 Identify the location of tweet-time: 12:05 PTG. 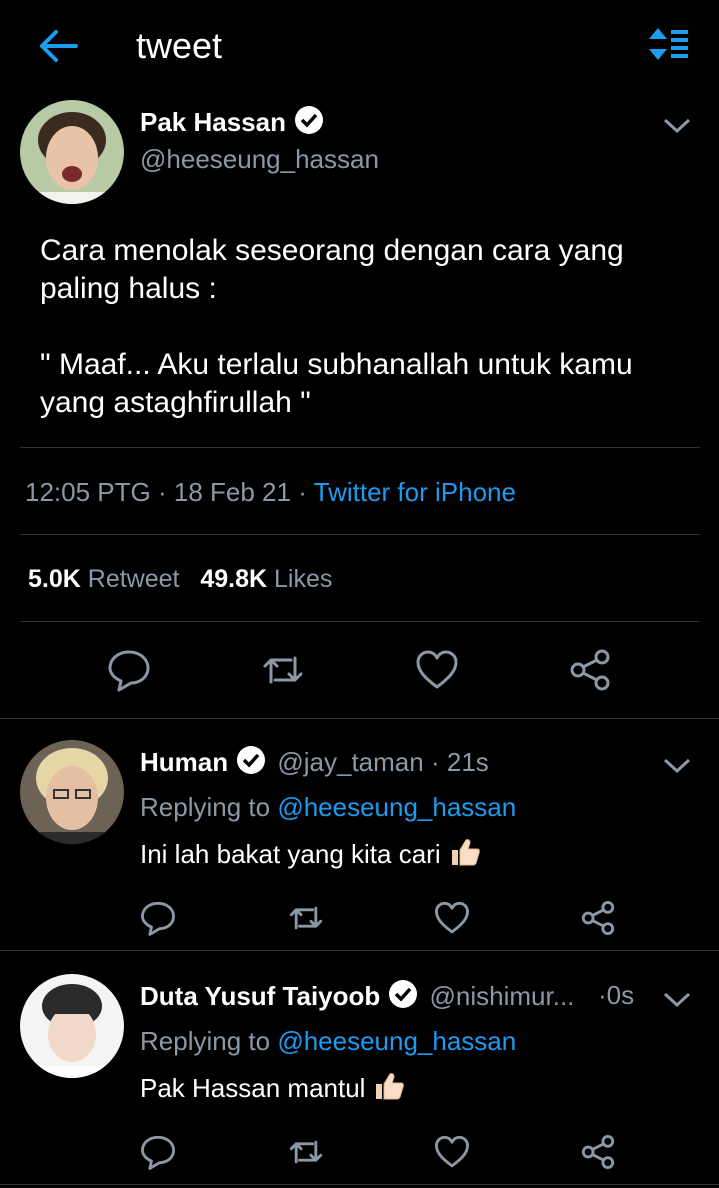
(88, 492).